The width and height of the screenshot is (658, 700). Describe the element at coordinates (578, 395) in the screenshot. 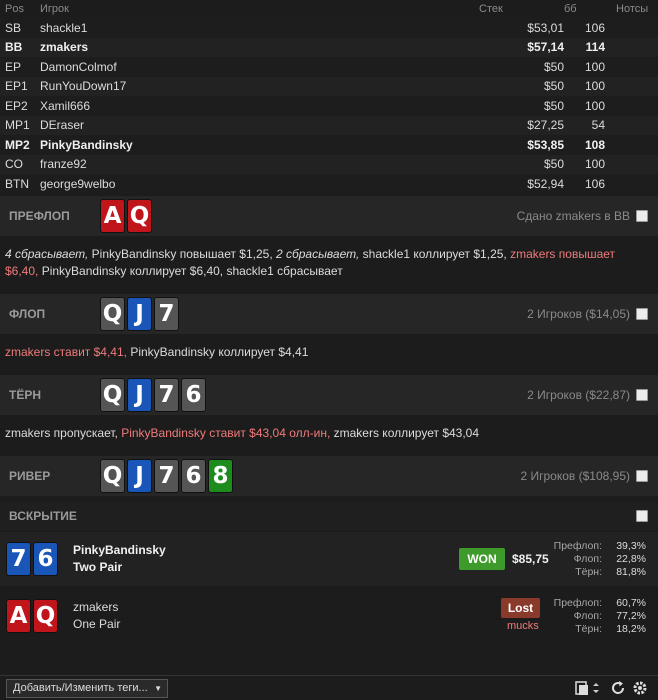

I see `street-info: 2 Игроков ($22,87)` at that location.